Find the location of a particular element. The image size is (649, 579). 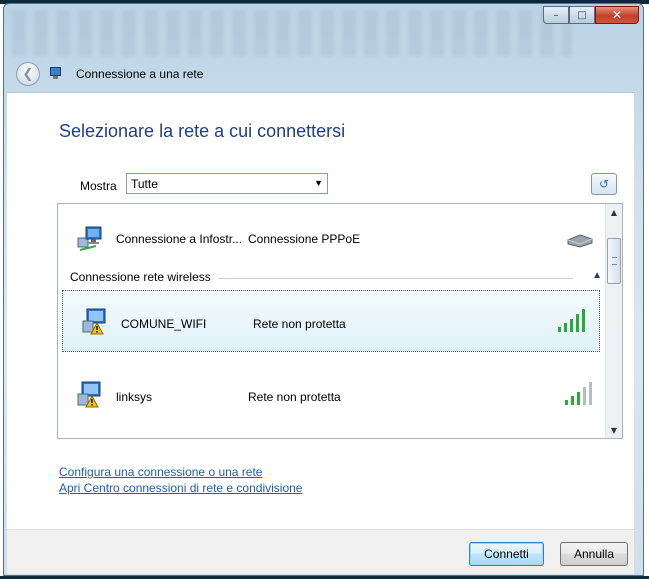

maximize-button: □ is located at coordinates (582, 15).